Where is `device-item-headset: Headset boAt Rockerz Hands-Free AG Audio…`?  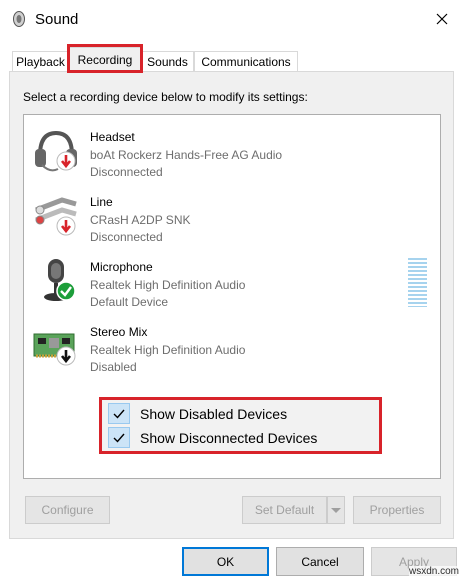
device-item-headset: Headset boAt Rockerz Hands-Free AG Audio… is located at coordinates (232, 151).